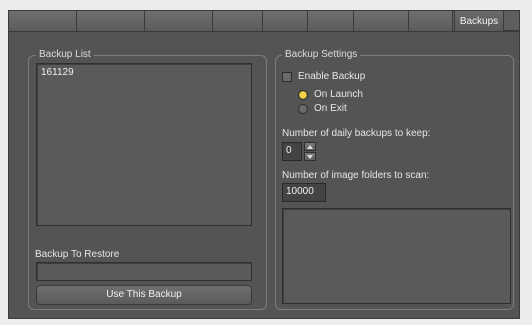 The image size is (532, 325). I want to click on decrement-button, so click(310, 156).